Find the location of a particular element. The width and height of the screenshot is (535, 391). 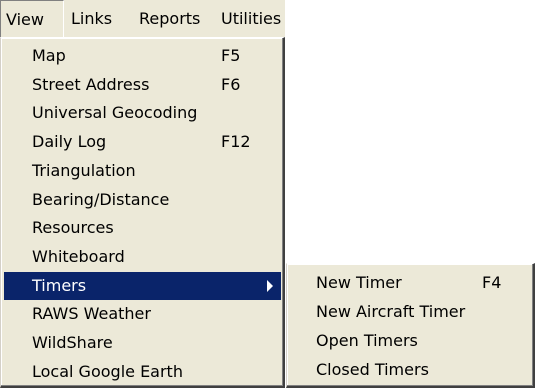

menu-item-label: Resources is located at coordinates (73, 228).